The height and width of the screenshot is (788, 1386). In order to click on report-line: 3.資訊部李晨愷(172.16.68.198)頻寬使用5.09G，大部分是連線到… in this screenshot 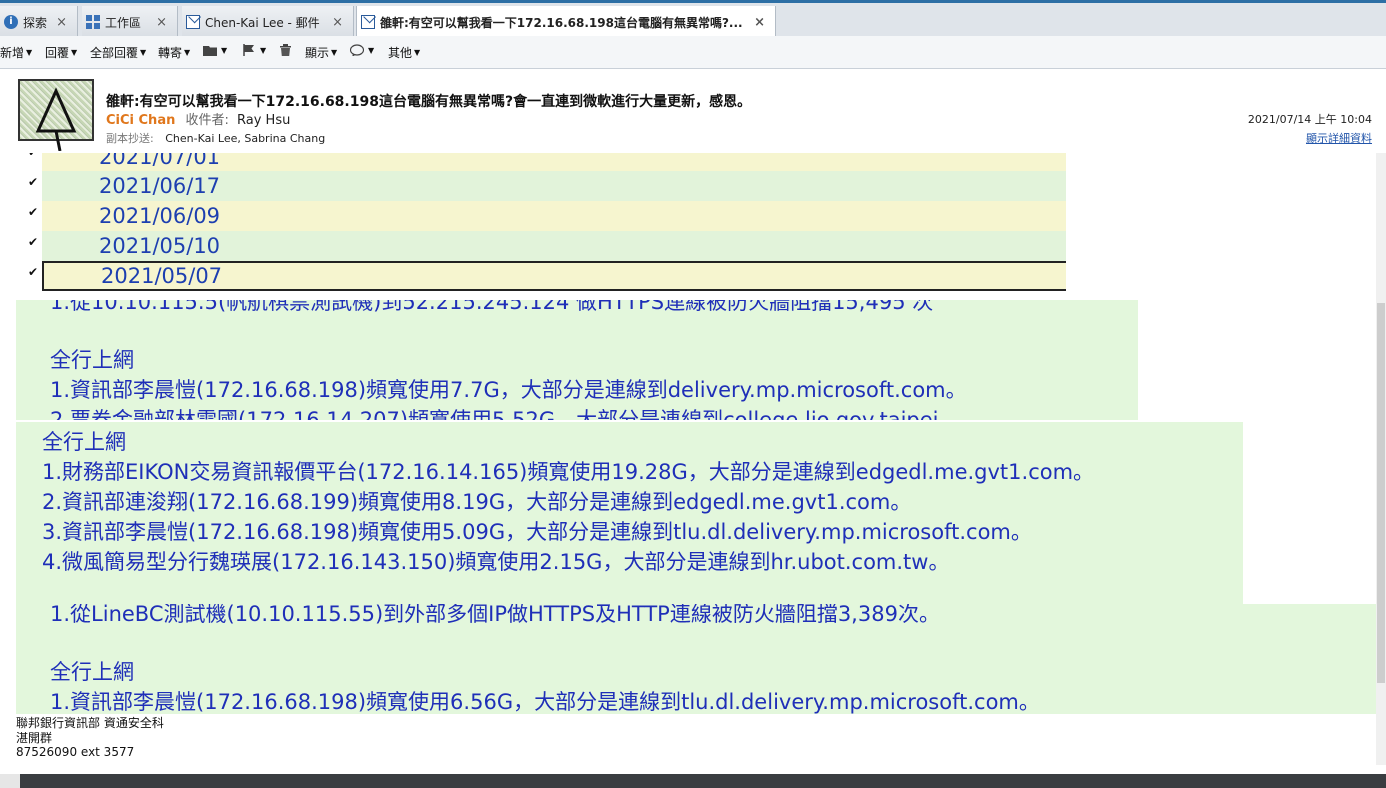, I will do `click(537, 532)`.